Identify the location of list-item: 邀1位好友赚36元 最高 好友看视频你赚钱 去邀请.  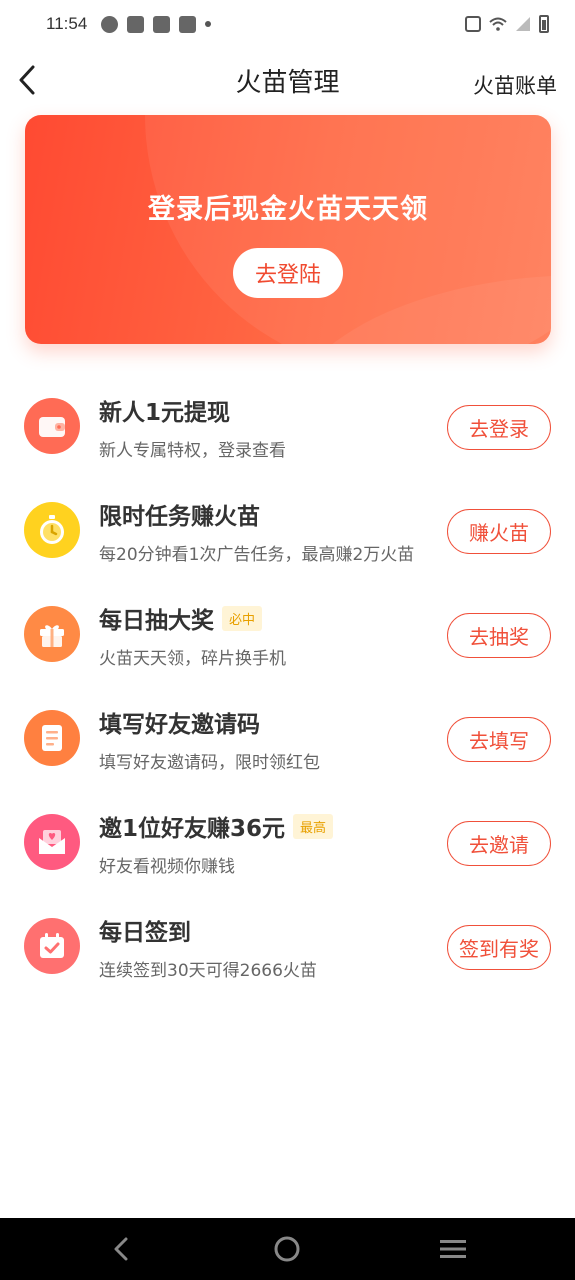
(287, 843).